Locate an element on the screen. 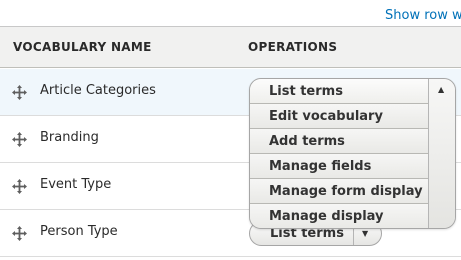 This screenshot has width=461, height=260. dropdown-item-manage-display: Manage display is located at coordinates (339, 216).